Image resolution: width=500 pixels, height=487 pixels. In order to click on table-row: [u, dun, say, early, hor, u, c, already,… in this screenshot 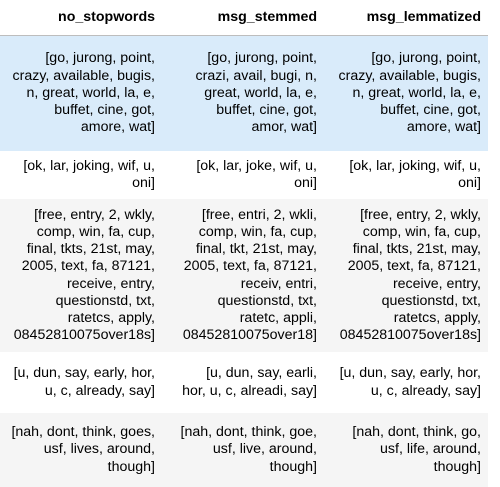, I will do `click(244, 382)`.